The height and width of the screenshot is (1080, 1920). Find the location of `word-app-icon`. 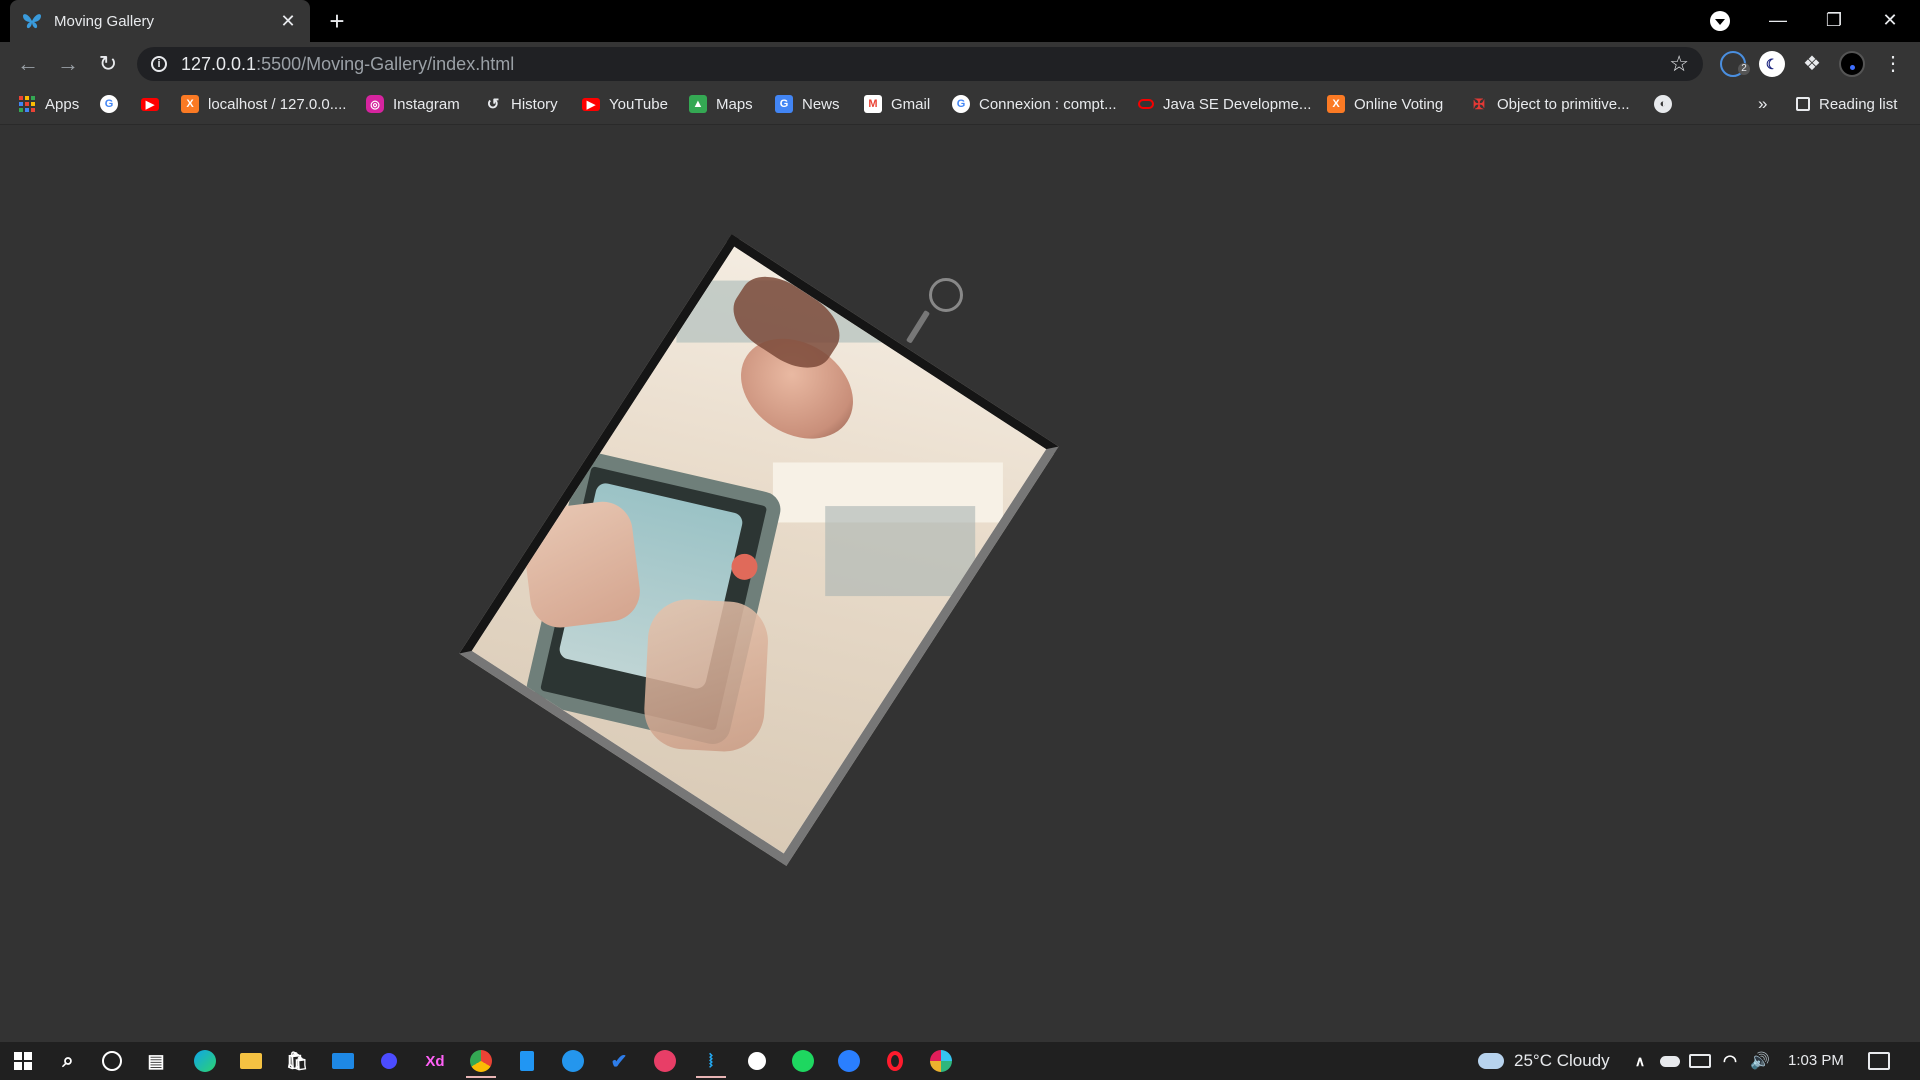

word-app-icon is located at coordinates (757, 1061).